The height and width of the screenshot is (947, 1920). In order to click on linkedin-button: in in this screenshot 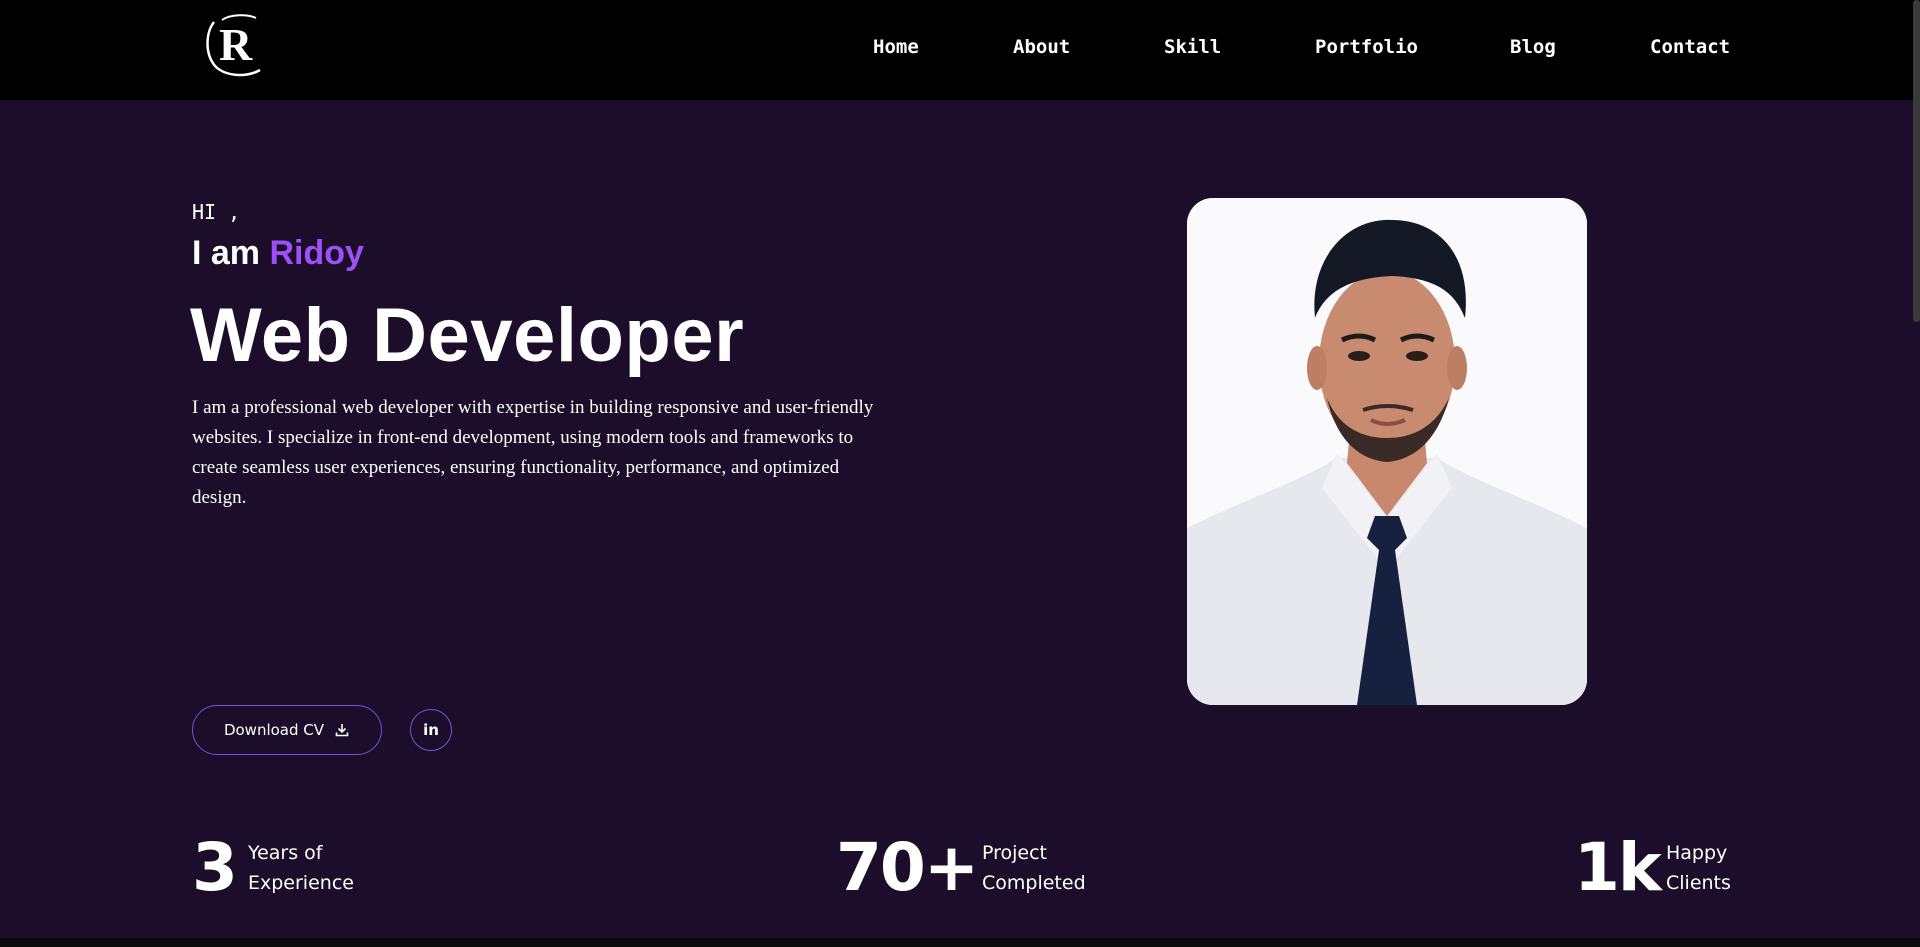, I will do `click(431, 730)`.